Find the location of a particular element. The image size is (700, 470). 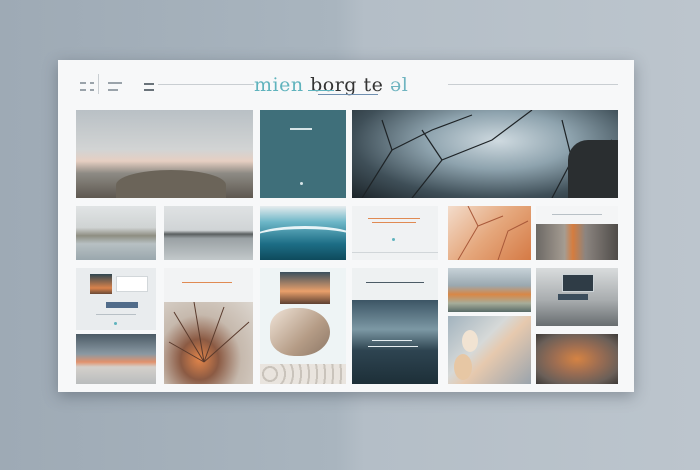

brand-text-3: te is located at coordinates (373, 85).